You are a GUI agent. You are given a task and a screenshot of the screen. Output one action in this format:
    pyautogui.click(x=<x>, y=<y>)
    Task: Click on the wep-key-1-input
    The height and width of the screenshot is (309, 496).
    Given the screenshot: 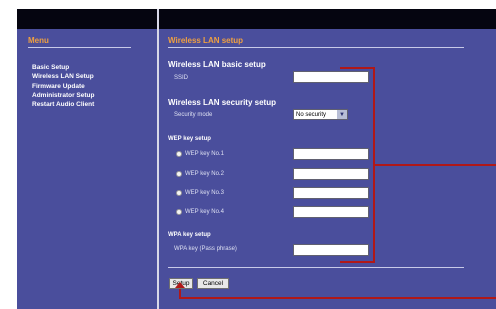 What is the action you would take?
    pyautogui.click(x=331, y=154)
    